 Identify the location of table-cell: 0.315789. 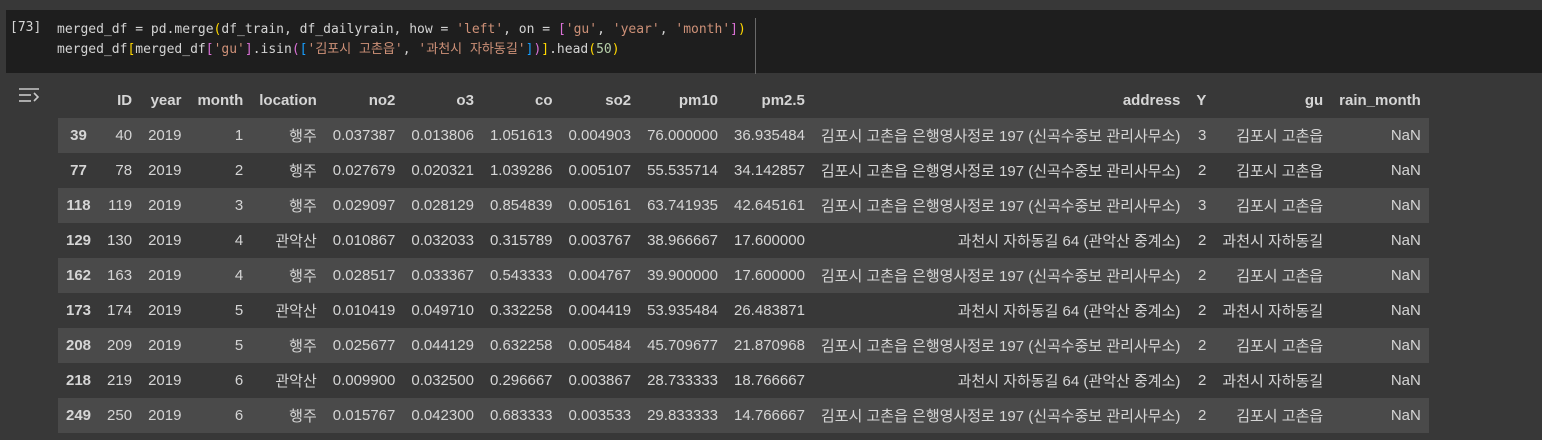
(521, 240).